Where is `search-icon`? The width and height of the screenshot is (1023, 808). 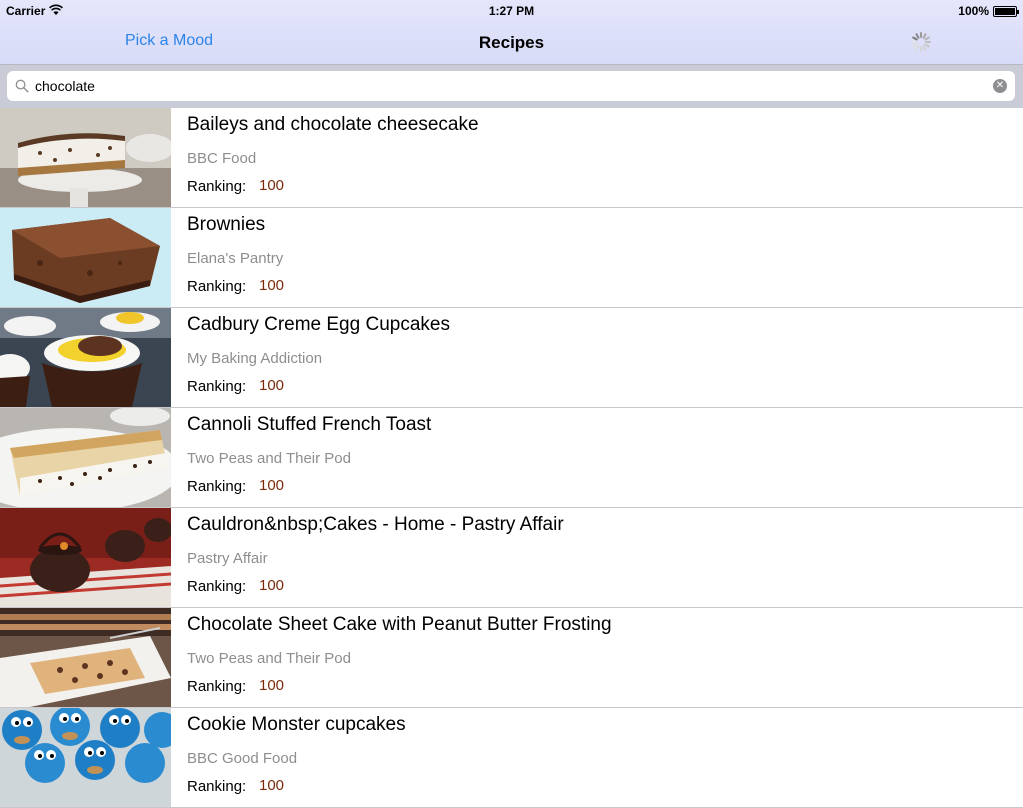 search-icon is located at coordinates (22, 86).